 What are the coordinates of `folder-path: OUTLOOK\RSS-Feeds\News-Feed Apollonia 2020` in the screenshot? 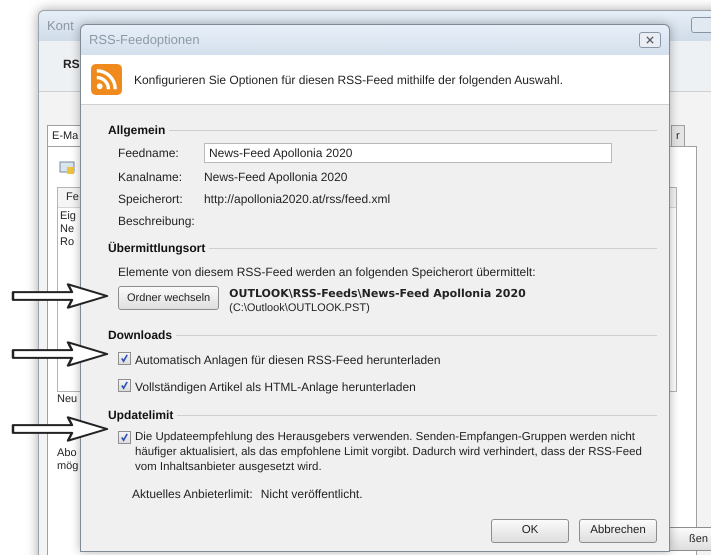 It's located at (377, 293).